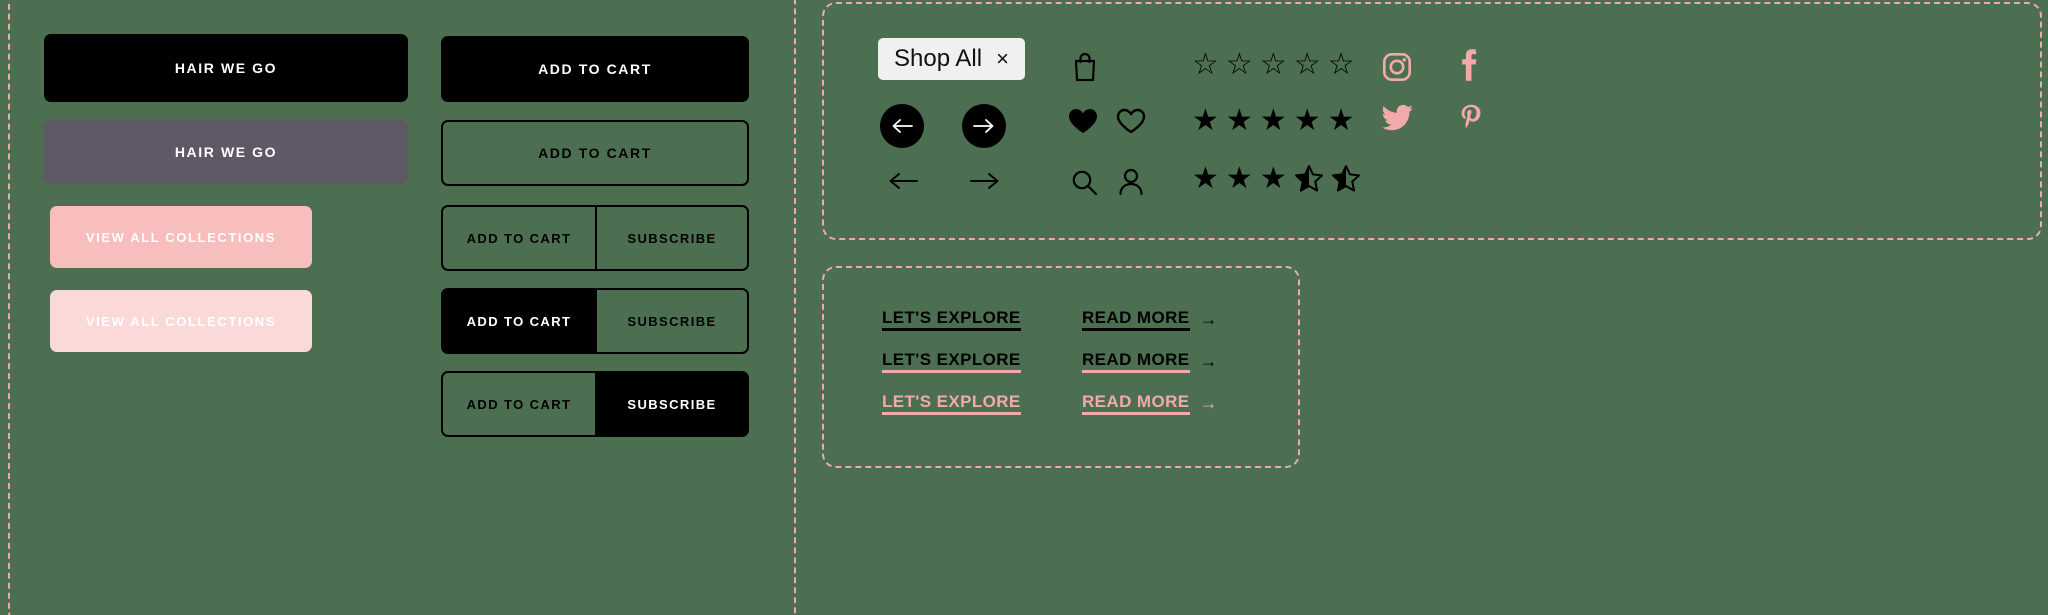 This screenshot has width=2048, height=615. I want to click on rating-stars-half: ★ ★ ★, so click(1276, 182).